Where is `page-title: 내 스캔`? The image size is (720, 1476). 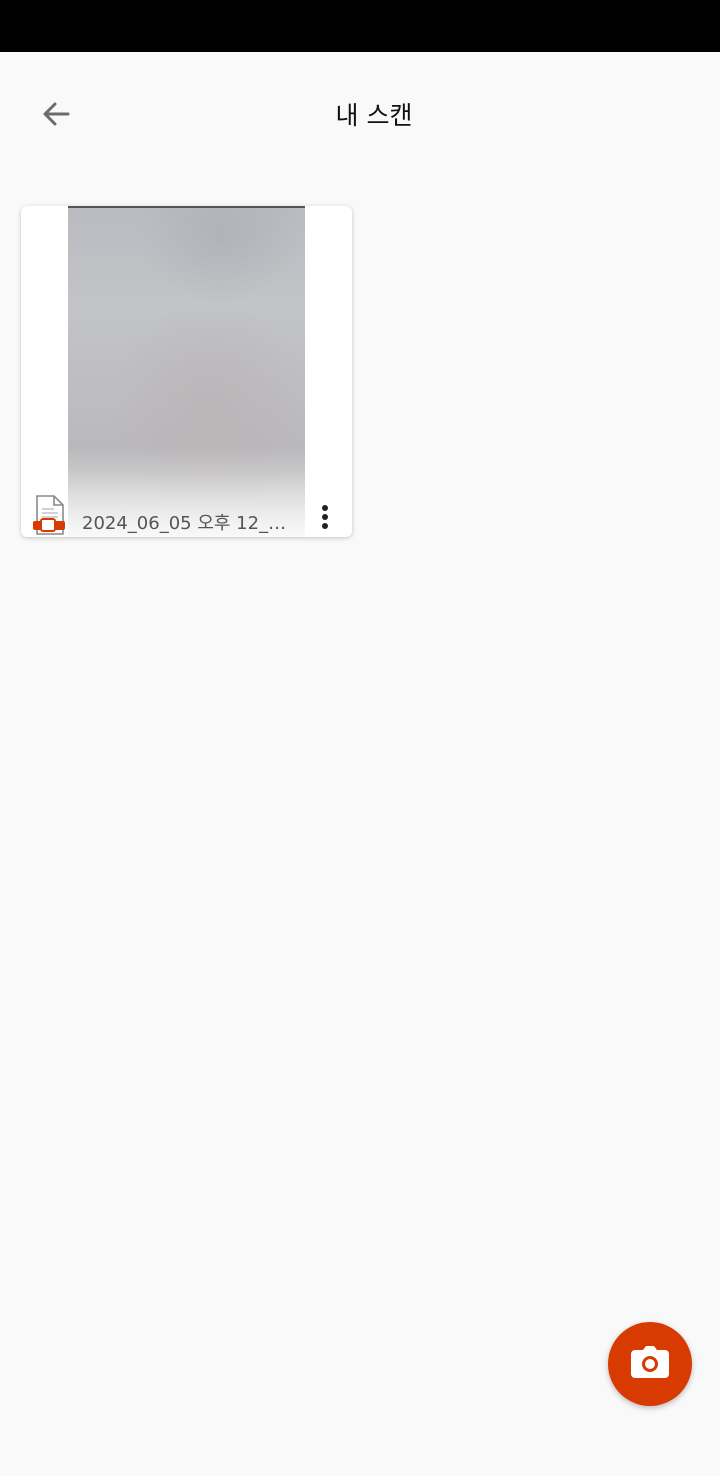
page-title: 내 스캔 is located at coordinates (374, 115).